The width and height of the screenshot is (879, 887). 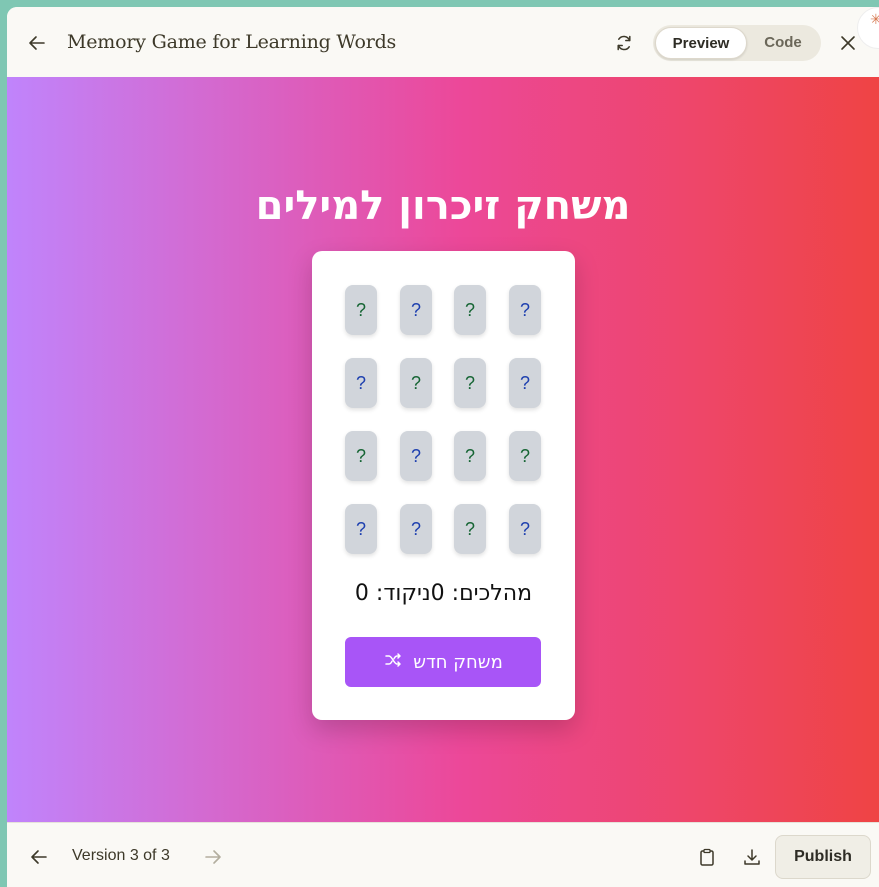 What do you see at coordinates (39, 857) in the screenshot?
I see `previous-version-arrow-icon` at bounding box center [39, 857].